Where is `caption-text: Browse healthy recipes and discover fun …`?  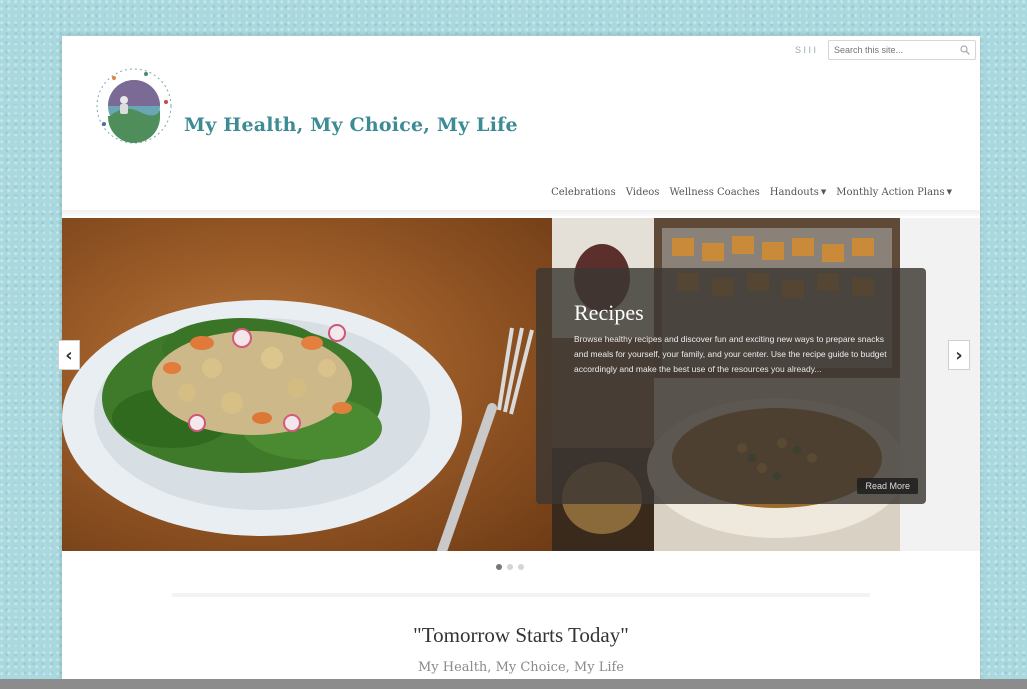 caption-text: Browse healthy recipes and discover fun … is located at coordinates (730, 354).